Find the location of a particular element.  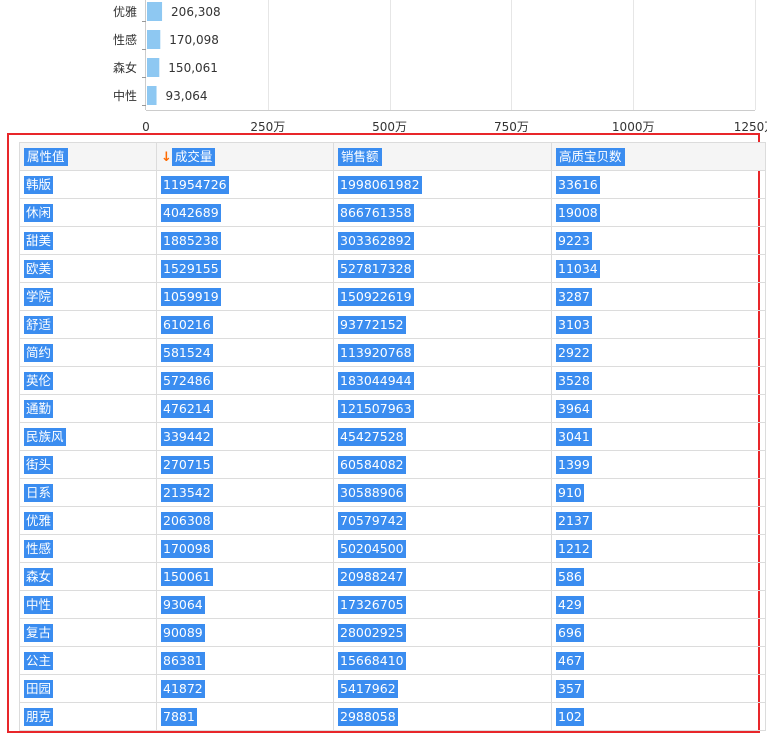

selected-text: 45427528 is located at coordinates (372, 436).